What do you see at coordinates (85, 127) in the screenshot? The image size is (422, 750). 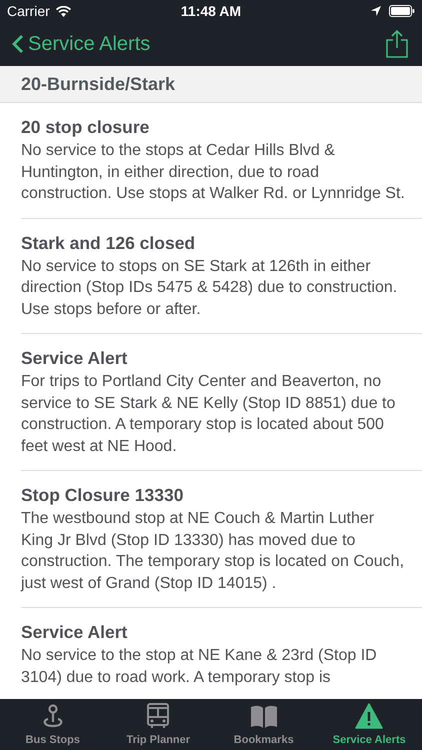 I see `alert-title: 20 stop closure` at bounding box center [85, 127].